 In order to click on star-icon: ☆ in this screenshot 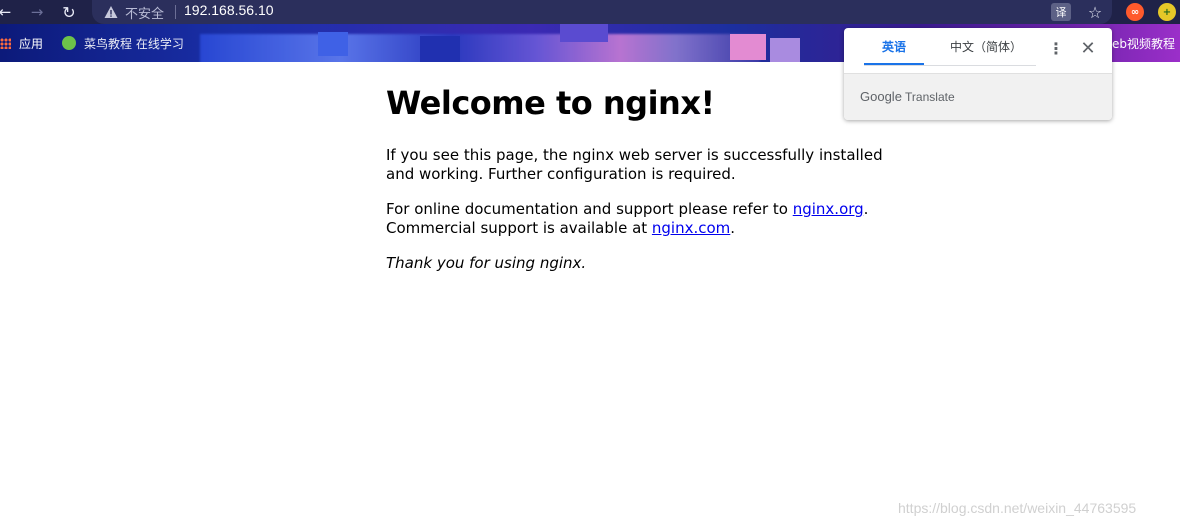, I will do `click(1095, 12)`.